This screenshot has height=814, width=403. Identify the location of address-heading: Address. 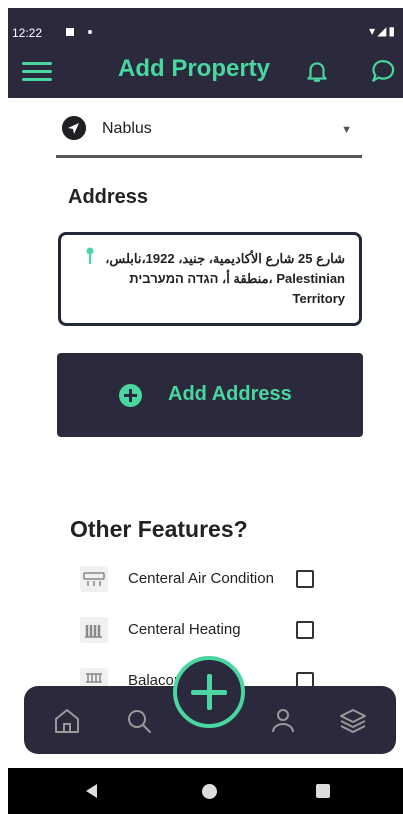
(108, 197).